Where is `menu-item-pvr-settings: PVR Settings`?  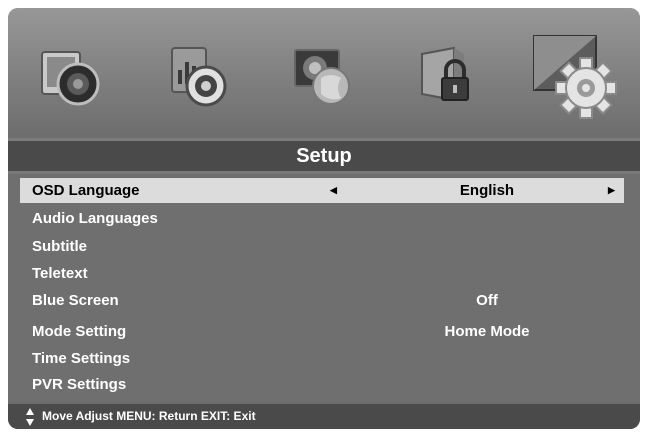
menu-item-pvr-settings: PVR Settings is located at coordinates (322, 384).